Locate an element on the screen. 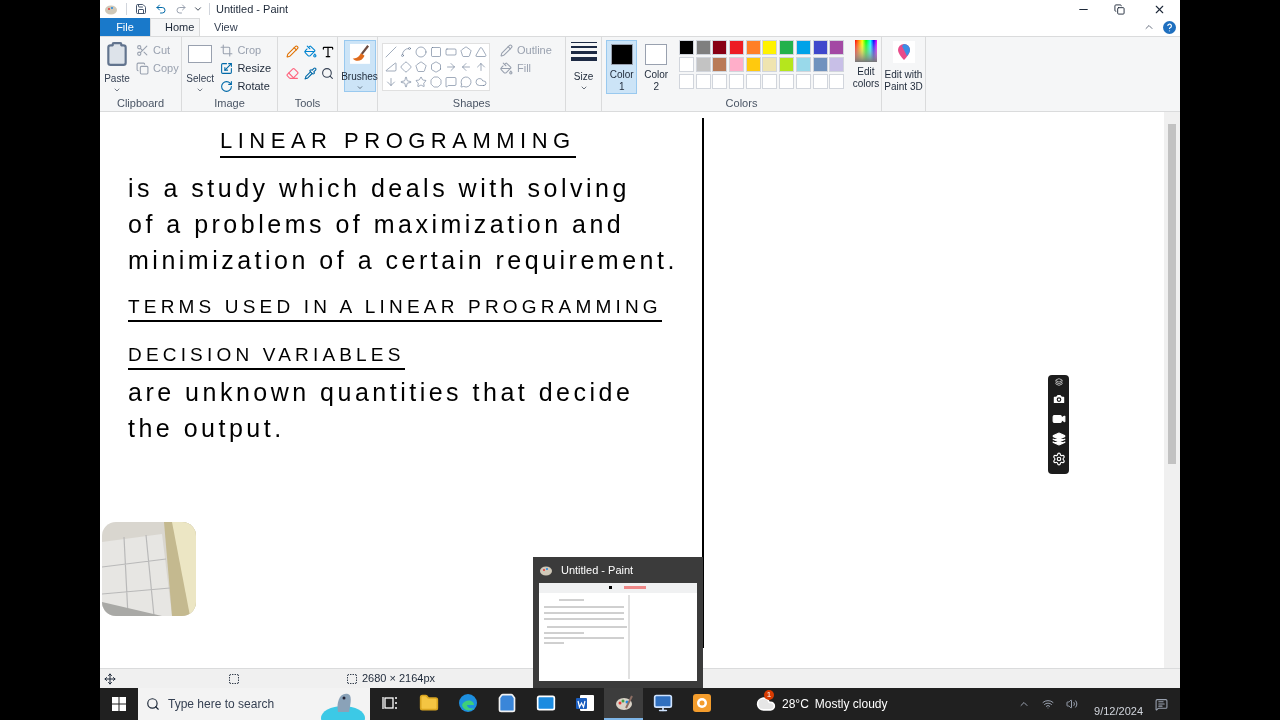 The height and width of the screenshot is (720, 1280). selection-icon is located at coordinates (200, 54).